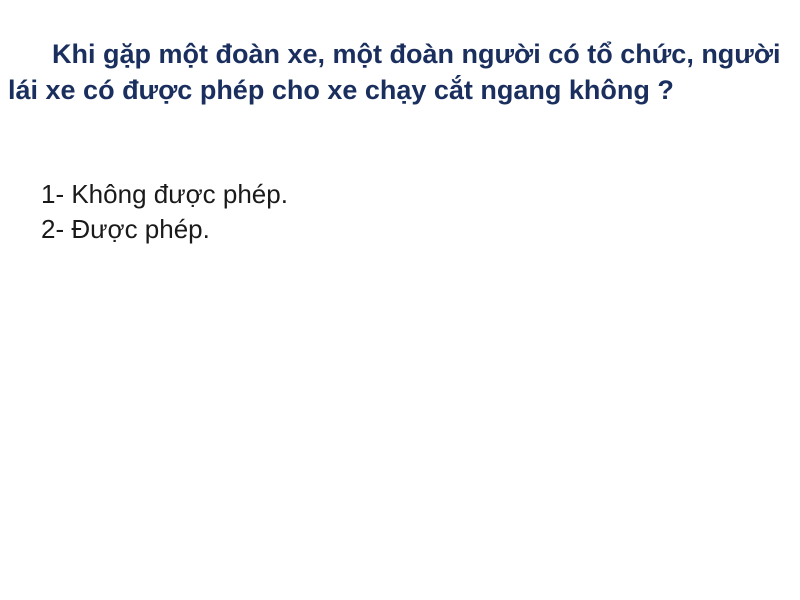 The width and height of the screenshot is (800, 600). I want to click on answer-list: 1- Không được phép. 2- Được phép., so click(164, 212).